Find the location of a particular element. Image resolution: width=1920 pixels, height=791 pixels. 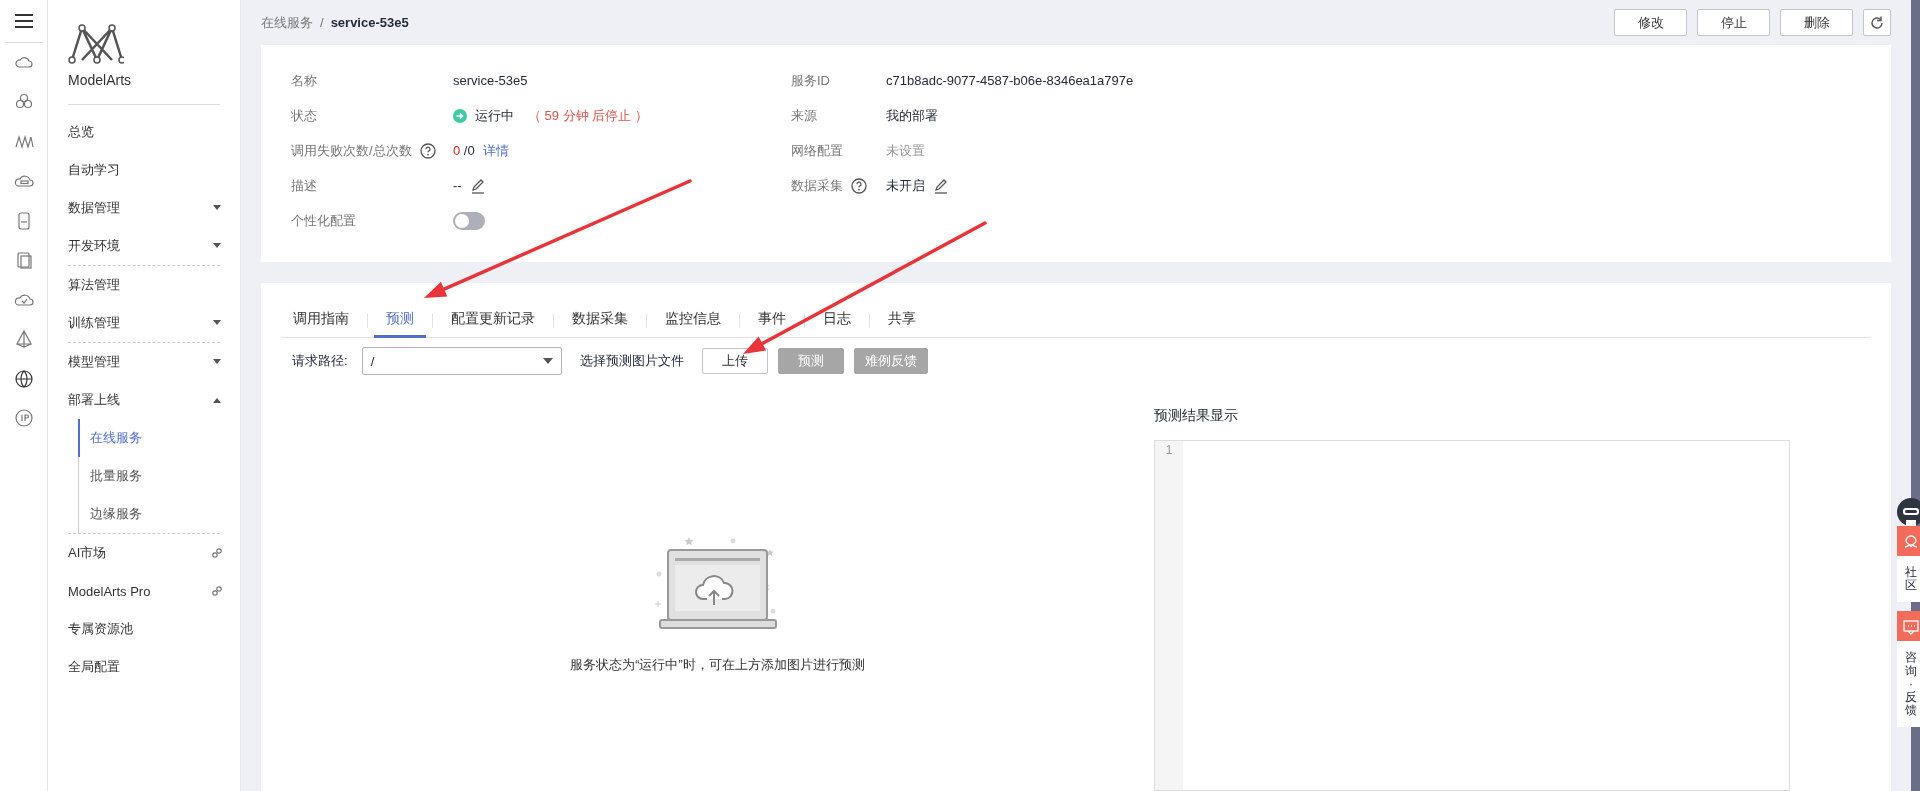

sidebar-item: 开发环境 is located at coordinates (144, 246).